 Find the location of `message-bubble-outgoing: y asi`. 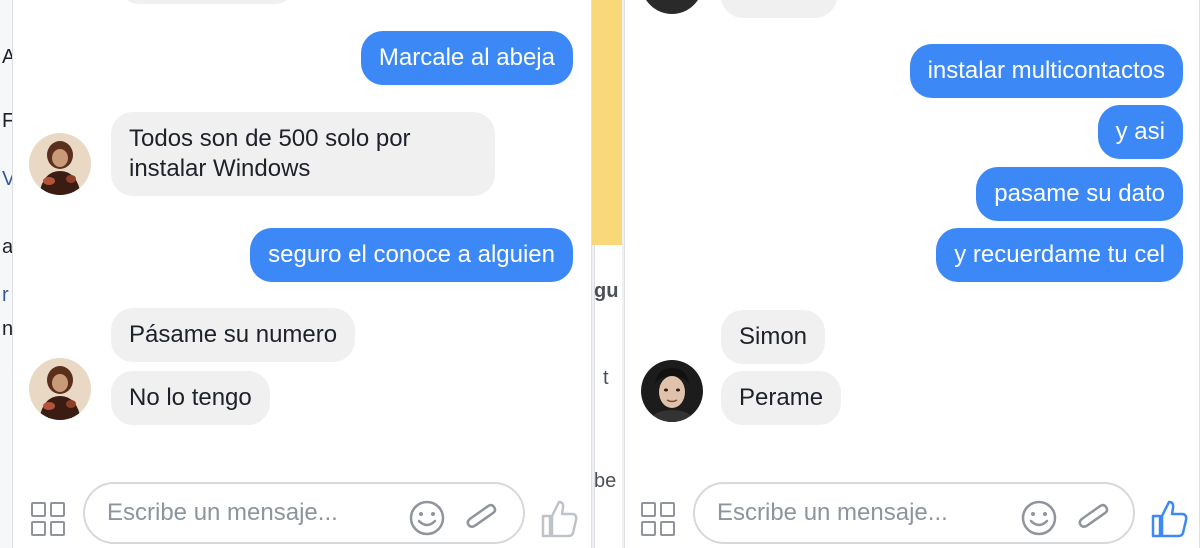

message-bubble-outgoing: y asi is located at coordinates (1140, 132).